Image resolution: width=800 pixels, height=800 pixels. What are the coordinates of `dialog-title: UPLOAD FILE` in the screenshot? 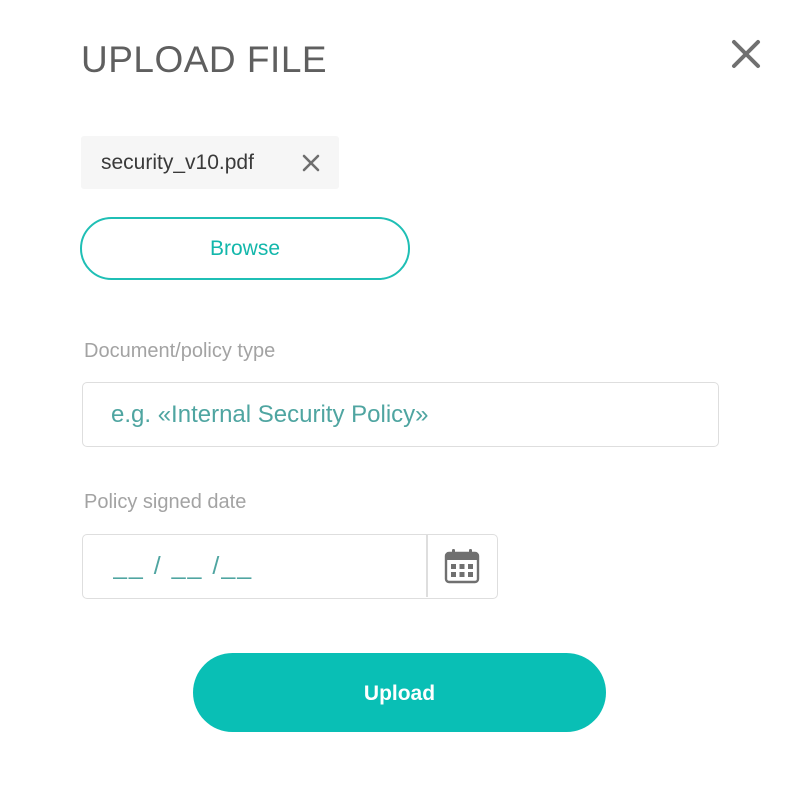 It's located at (204, 59).